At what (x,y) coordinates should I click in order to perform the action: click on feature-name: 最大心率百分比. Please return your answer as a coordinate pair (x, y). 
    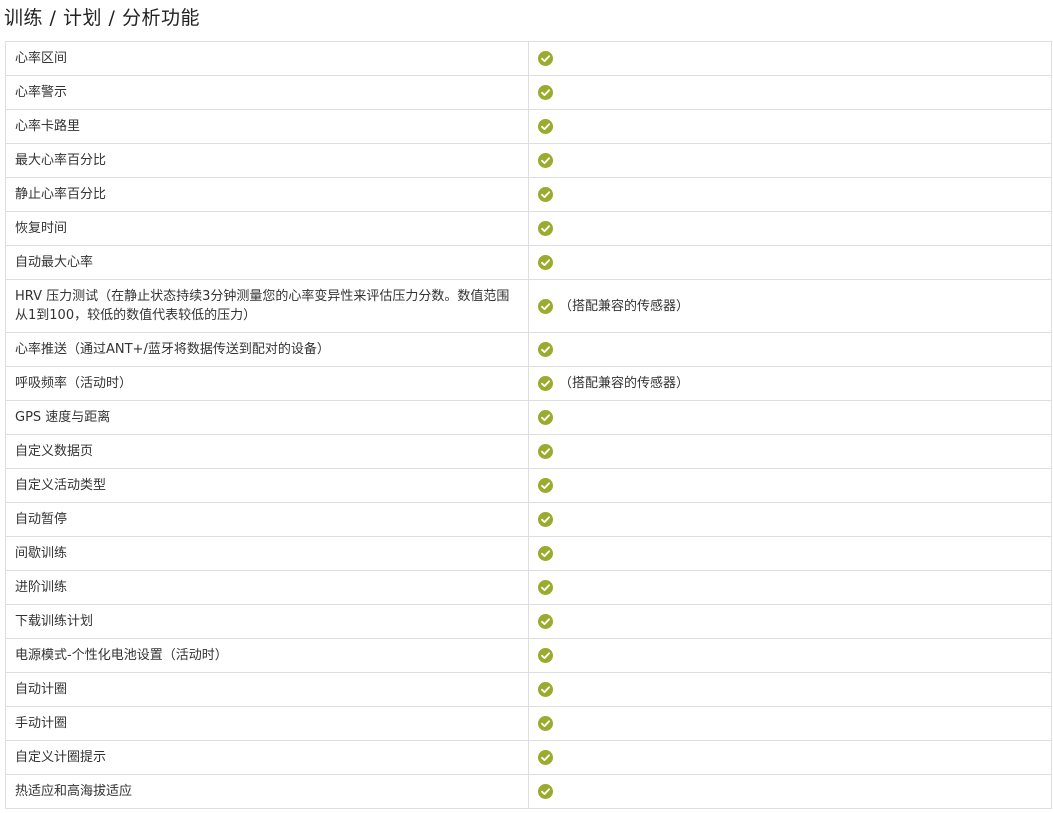
    Looking at the image, I should click on (267, 160).